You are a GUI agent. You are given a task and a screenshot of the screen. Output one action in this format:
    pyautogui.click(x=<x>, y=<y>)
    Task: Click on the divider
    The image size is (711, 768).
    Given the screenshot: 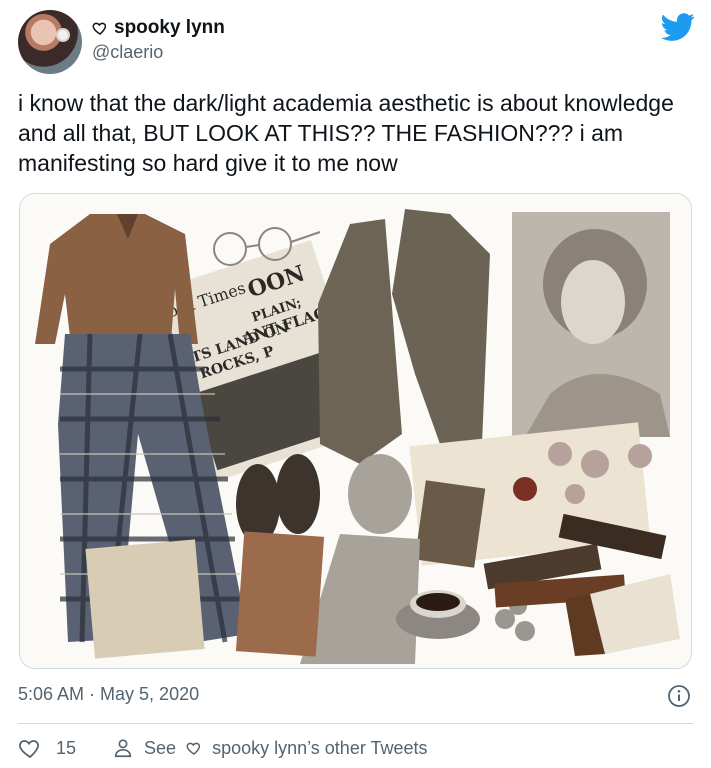 What is the action you would take?
    pyautogui.click(x=355, y=723)
    